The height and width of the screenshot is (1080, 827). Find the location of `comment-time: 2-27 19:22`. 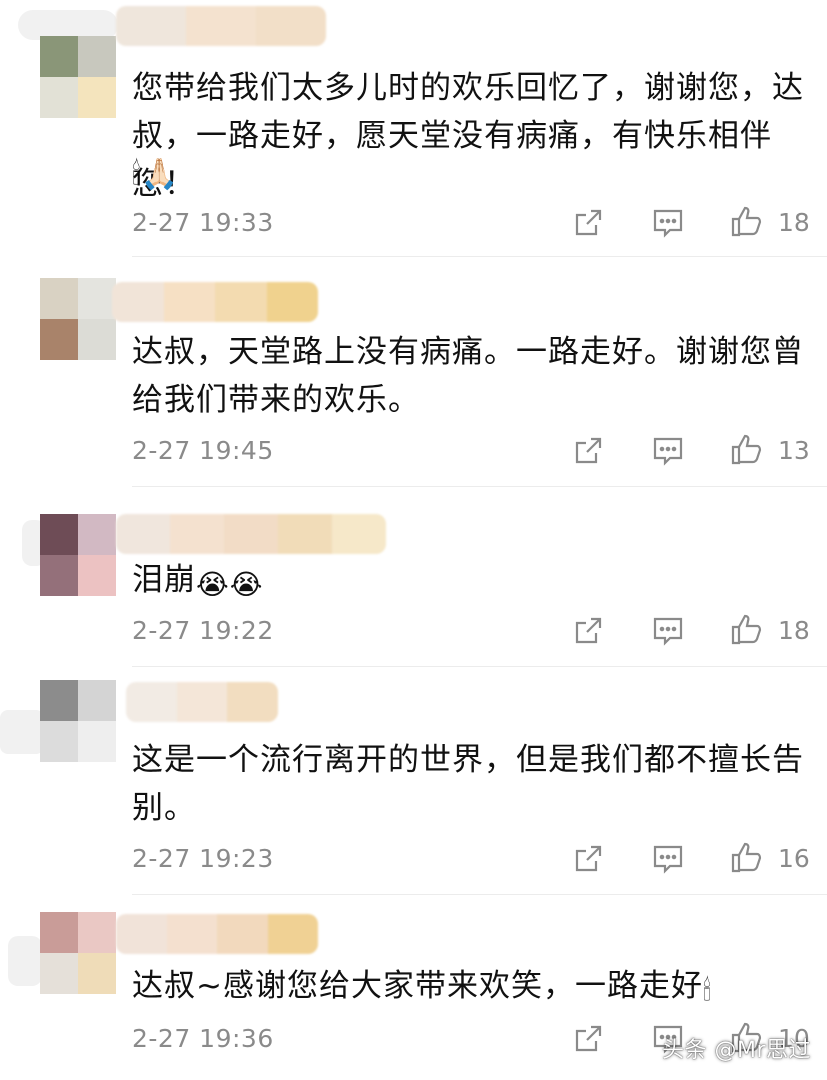

comment-time: 2-27 19:22 is located at coordinates (203, 630).